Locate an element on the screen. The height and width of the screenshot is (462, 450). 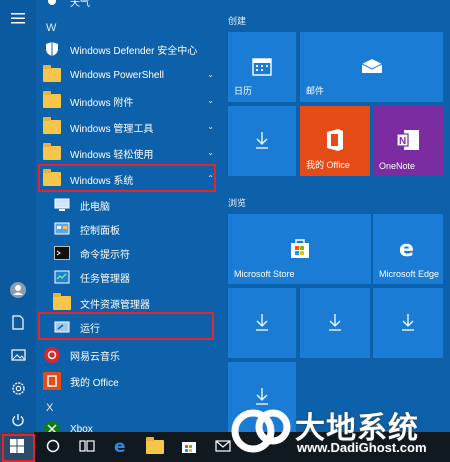
list-item-accessories: Windows 附件 ⌄ is located at coordinates (130, 101).